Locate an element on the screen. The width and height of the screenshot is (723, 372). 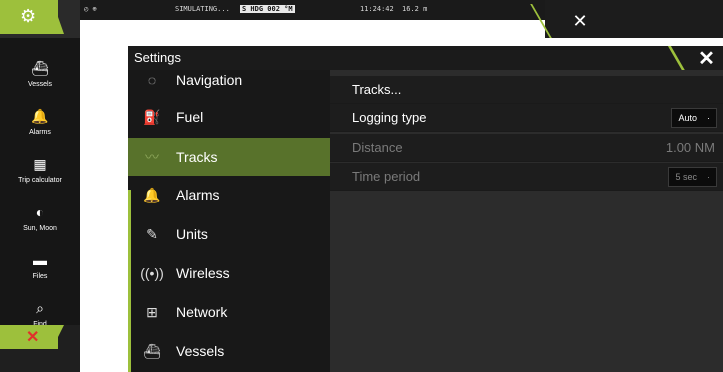
menu-item-tracks: 〰 Tracks is located at coordinates (229, 157).